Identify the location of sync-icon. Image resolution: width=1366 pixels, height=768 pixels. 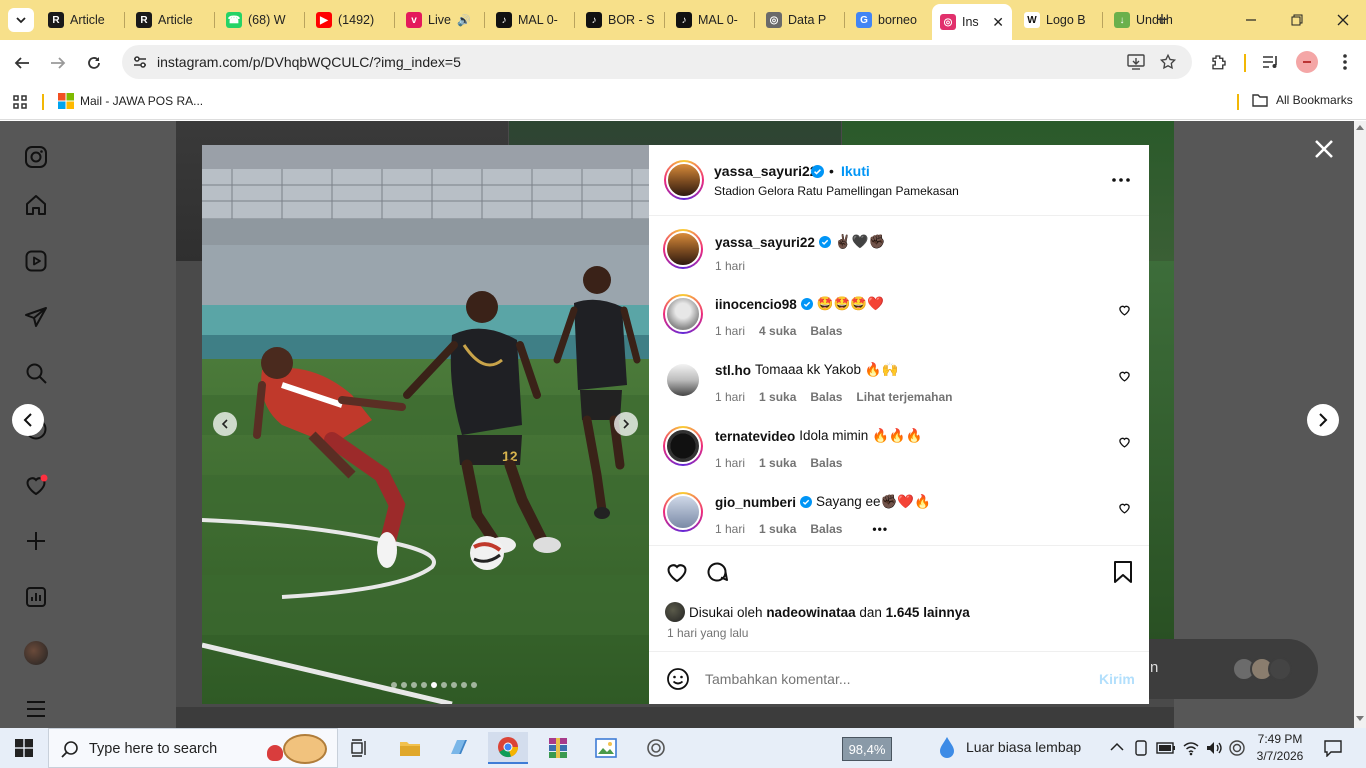
(1237, 748).